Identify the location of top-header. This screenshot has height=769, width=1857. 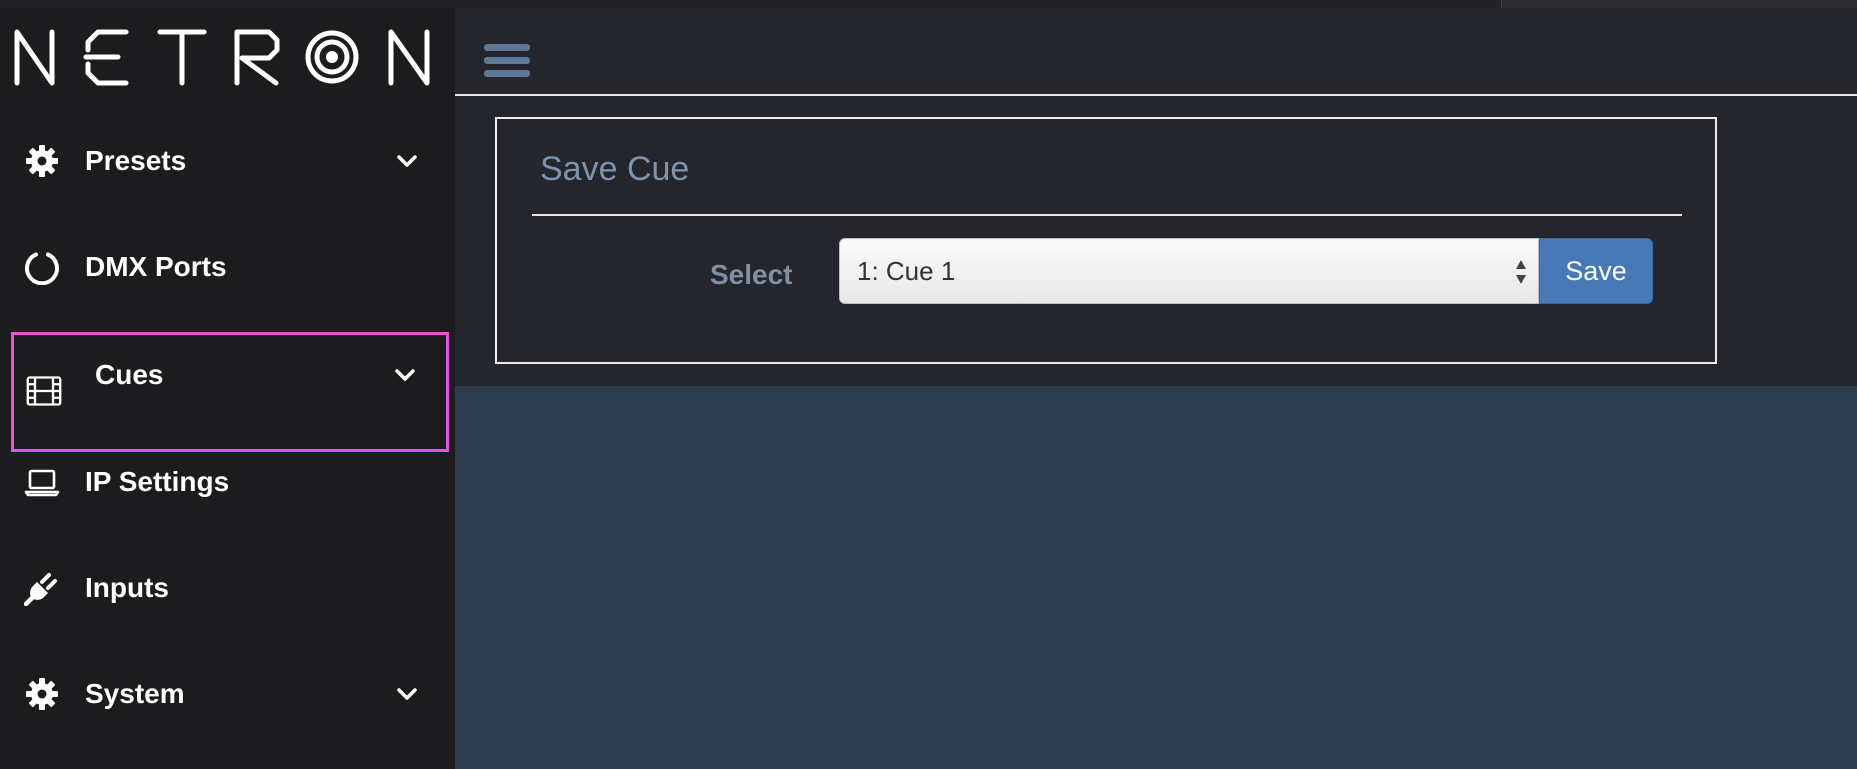
(1156, 52).